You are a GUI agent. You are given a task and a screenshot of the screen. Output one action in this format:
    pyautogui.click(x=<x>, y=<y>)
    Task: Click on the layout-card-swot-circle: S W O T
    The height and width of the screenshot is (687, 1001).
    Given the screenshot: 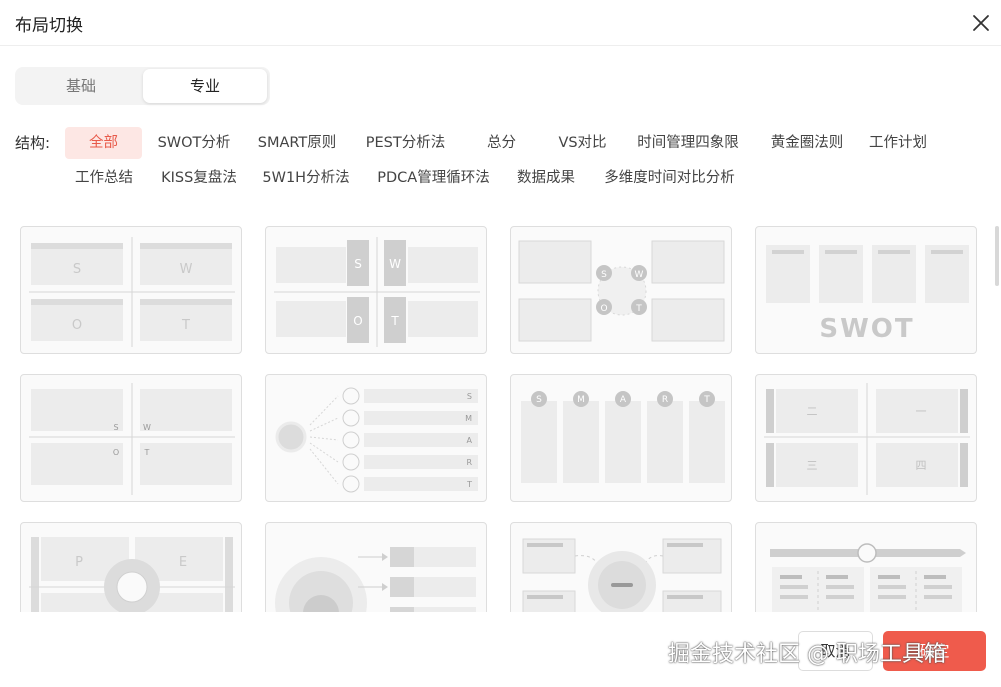 What is the action you would take?
    pyautogui.click(x=621, y=290)
    